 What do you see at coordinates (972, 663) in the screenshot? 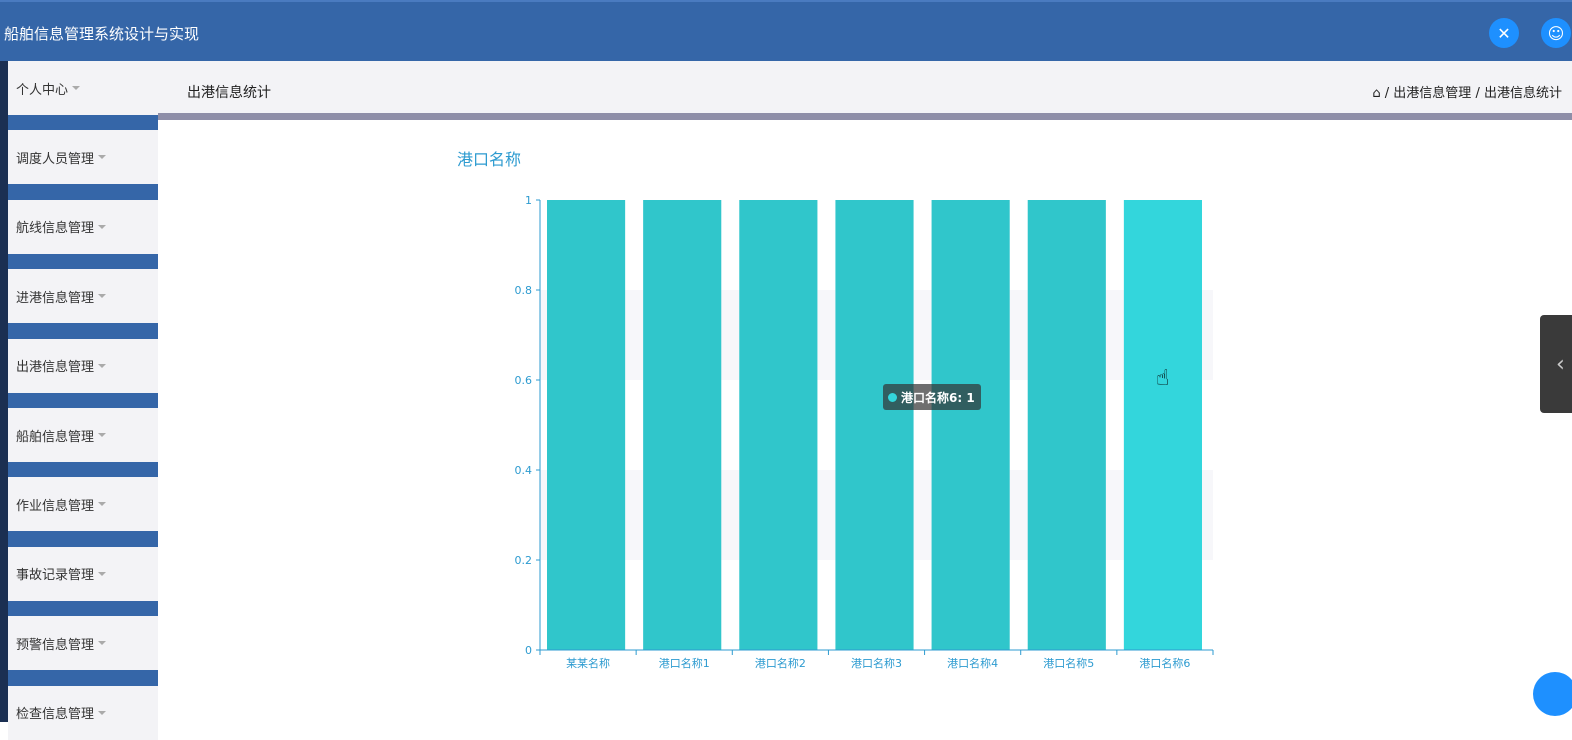
I see `x-tick-label: 港口名称4` at bounding box center [972, 663].